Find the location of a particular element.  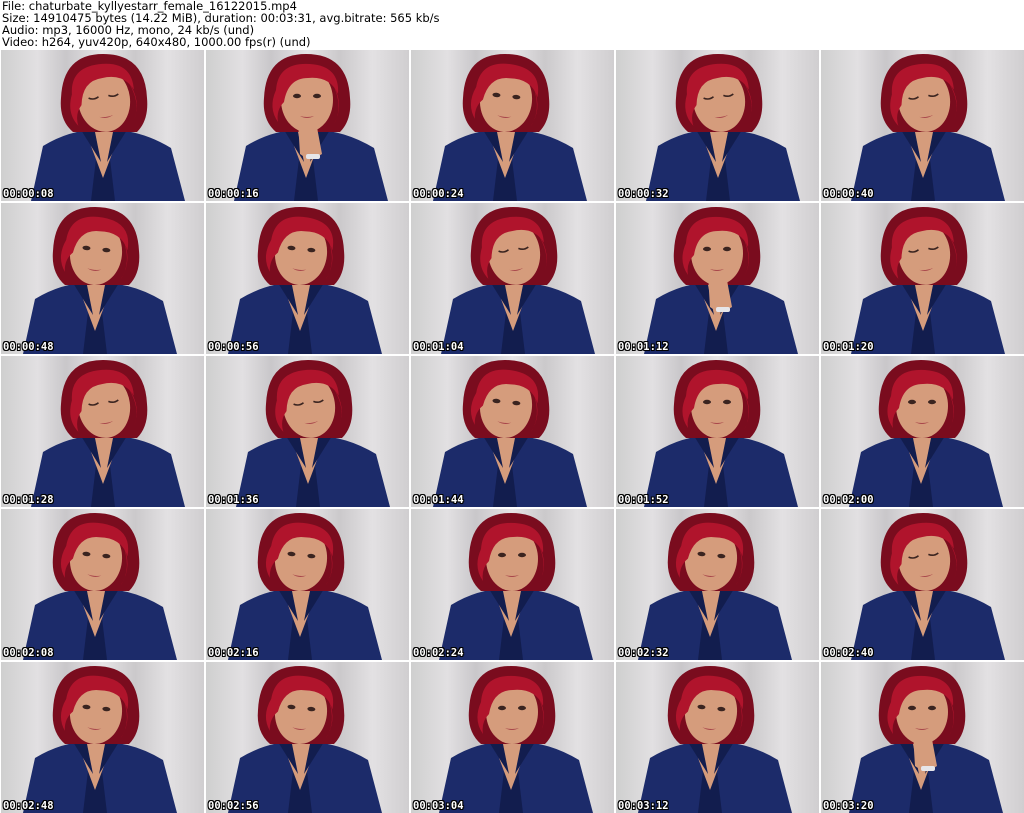

video-thumbnail: 00:02:48 is located at coordinates (102, 737).